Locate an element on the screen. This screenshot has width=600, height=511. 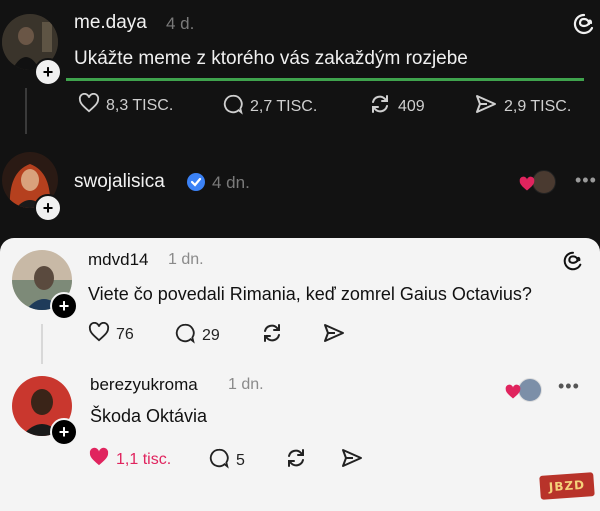
verified-badge-icon is located at coordinates (196, 184).